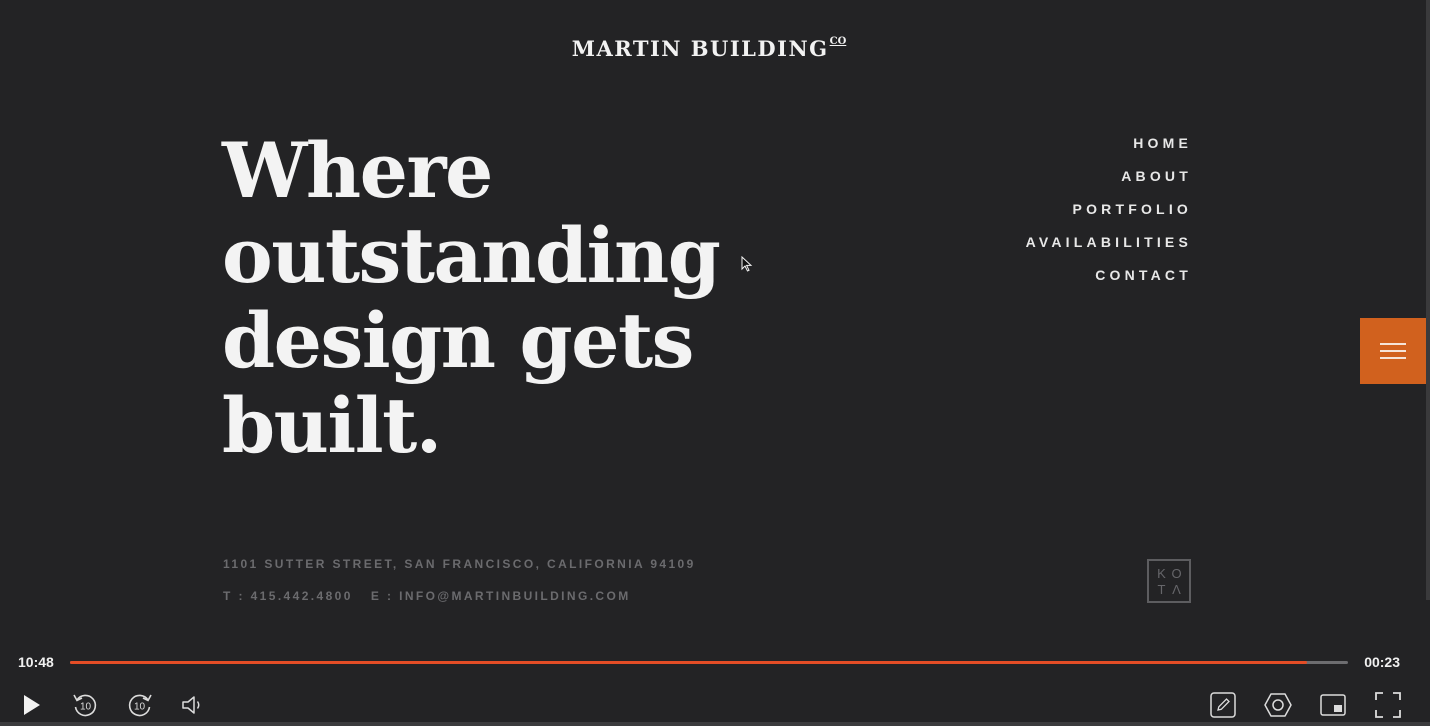 This screenshot has height=726, width=1430. Describe the element at coordinates (1109, 249) in the screenshot. I see `nav-item-availabilities: AVAILABILITIES` at that location.